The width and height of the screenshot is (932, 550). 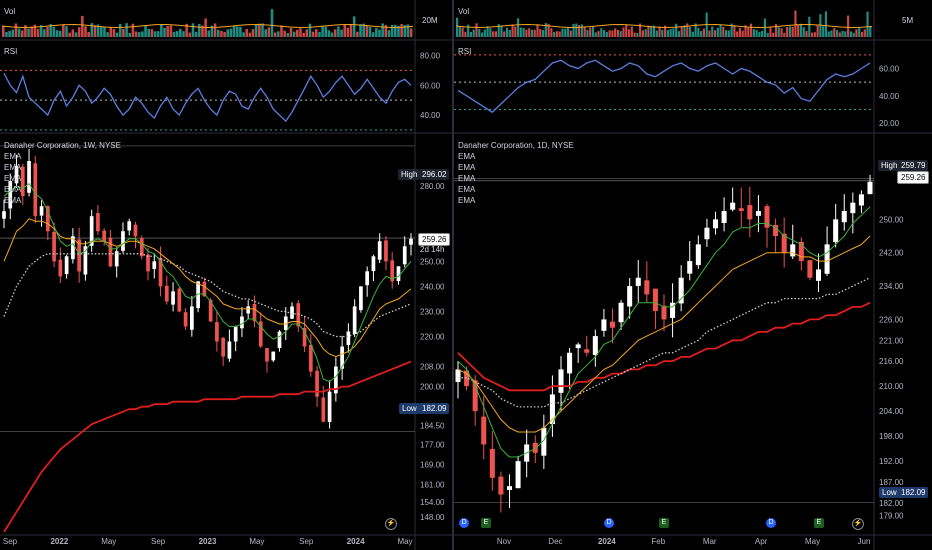 What do you see at coordinates (306, 541) in the screenshot?
I see `time-tick-label: Sep` at bounding box center [306, 541].